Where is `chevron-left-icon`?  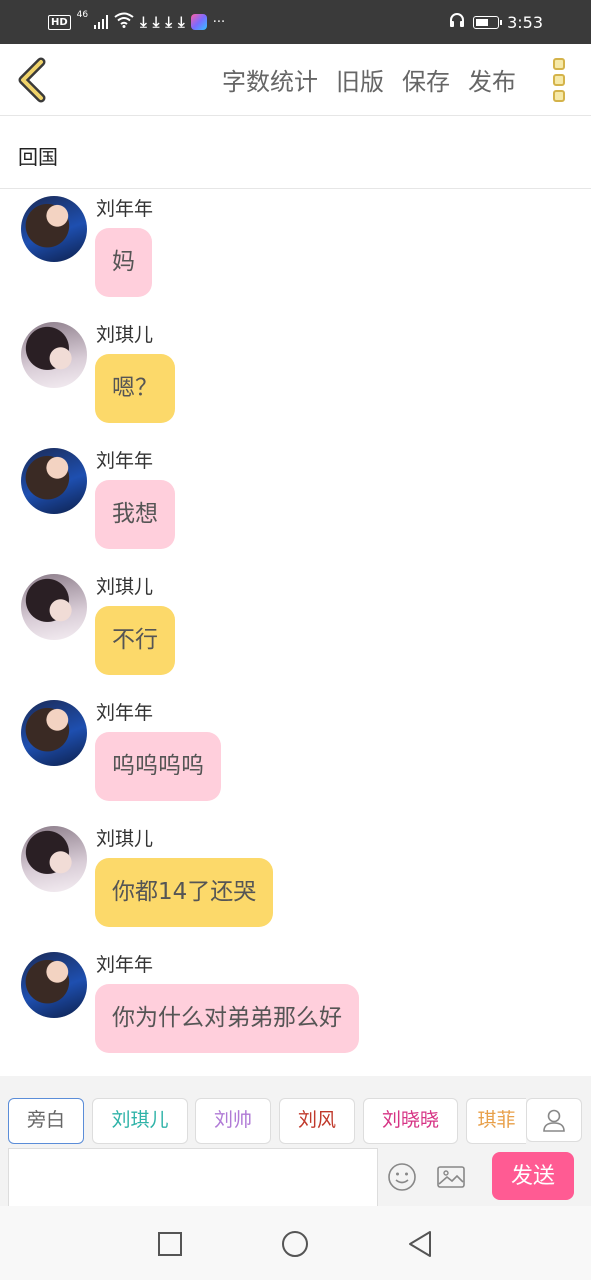 chevron-left-icon is located at coordinates (32, 80).